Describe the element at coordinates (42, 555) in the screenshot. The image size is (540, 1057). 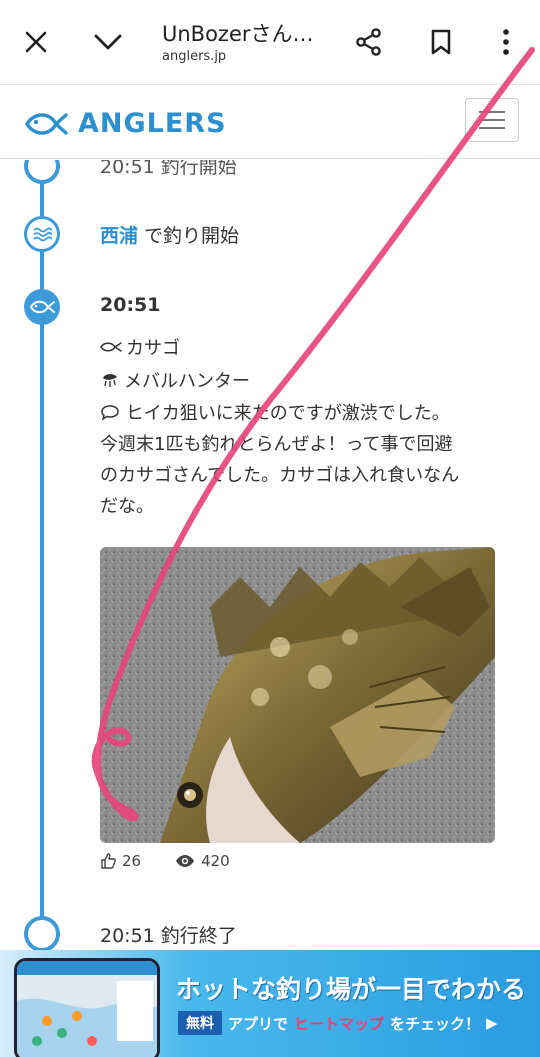
I see `timeline-line` at that location.